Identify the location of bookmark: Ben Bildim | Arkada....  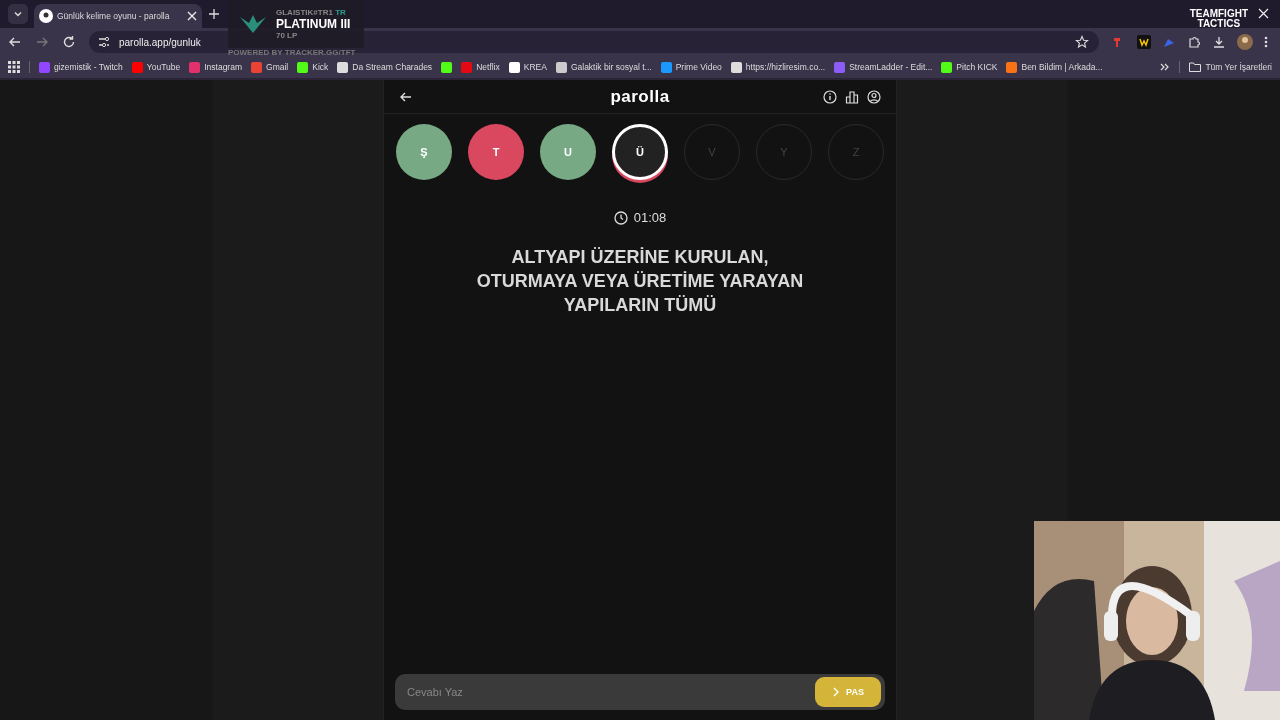
(1054, 67).